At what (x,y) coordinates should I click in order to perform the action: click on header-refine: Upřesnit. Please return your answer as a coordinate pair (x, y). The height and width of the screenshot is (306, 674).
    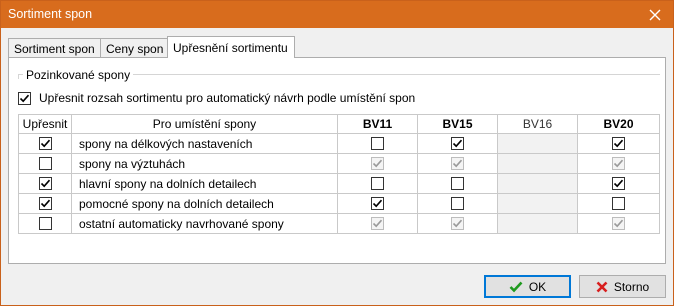
    Looking at the image, I should click on (45, 124).